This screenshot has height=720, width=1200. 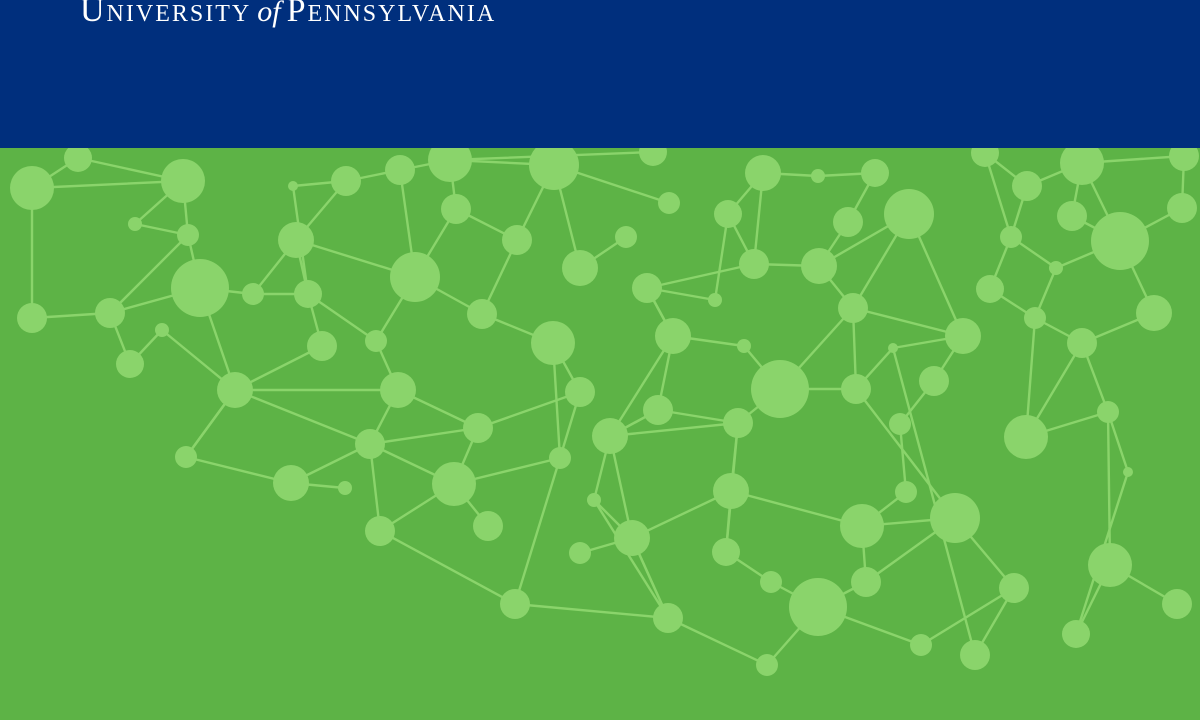 What do you see at coordinates (166, 14) in the screenshot?
I see `wordmark-university: University` at bounding box center [166, 14].